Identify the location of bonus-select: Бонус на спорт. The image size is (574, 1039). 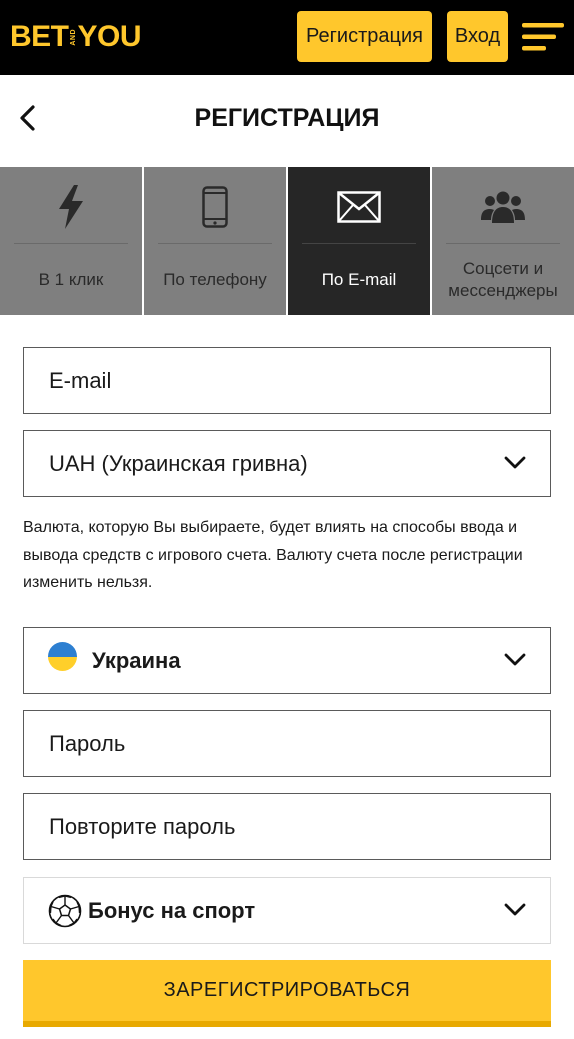
(287, 910).